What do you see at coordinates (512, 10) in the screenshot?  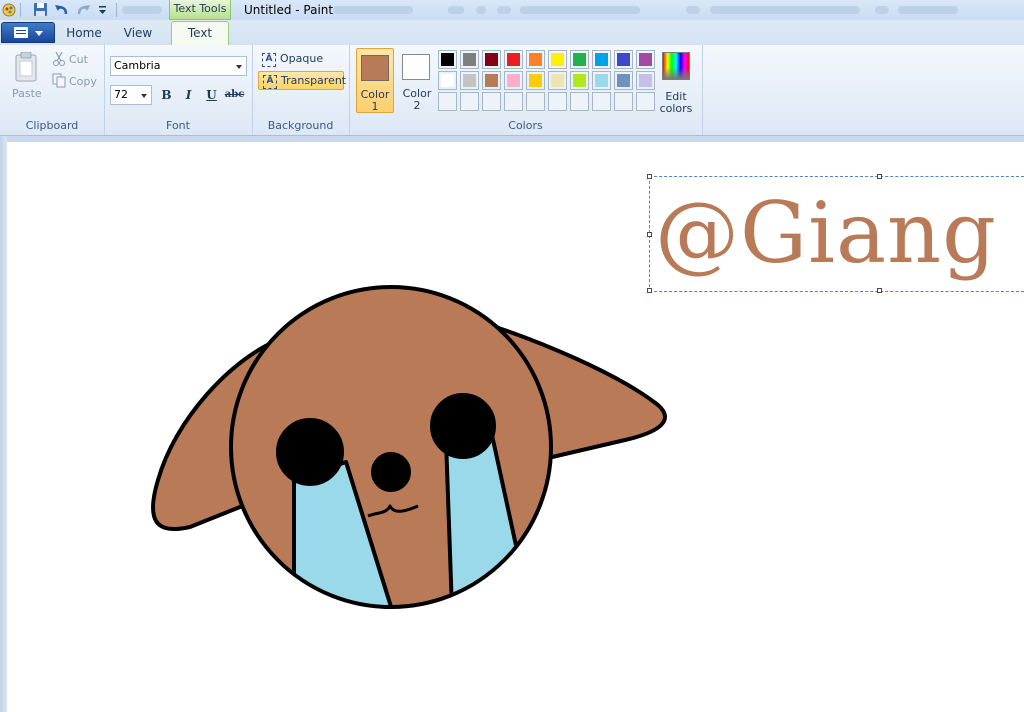 I see `title-bar: Text Tools Untitled - Paint` at bounding box center [512, 10].